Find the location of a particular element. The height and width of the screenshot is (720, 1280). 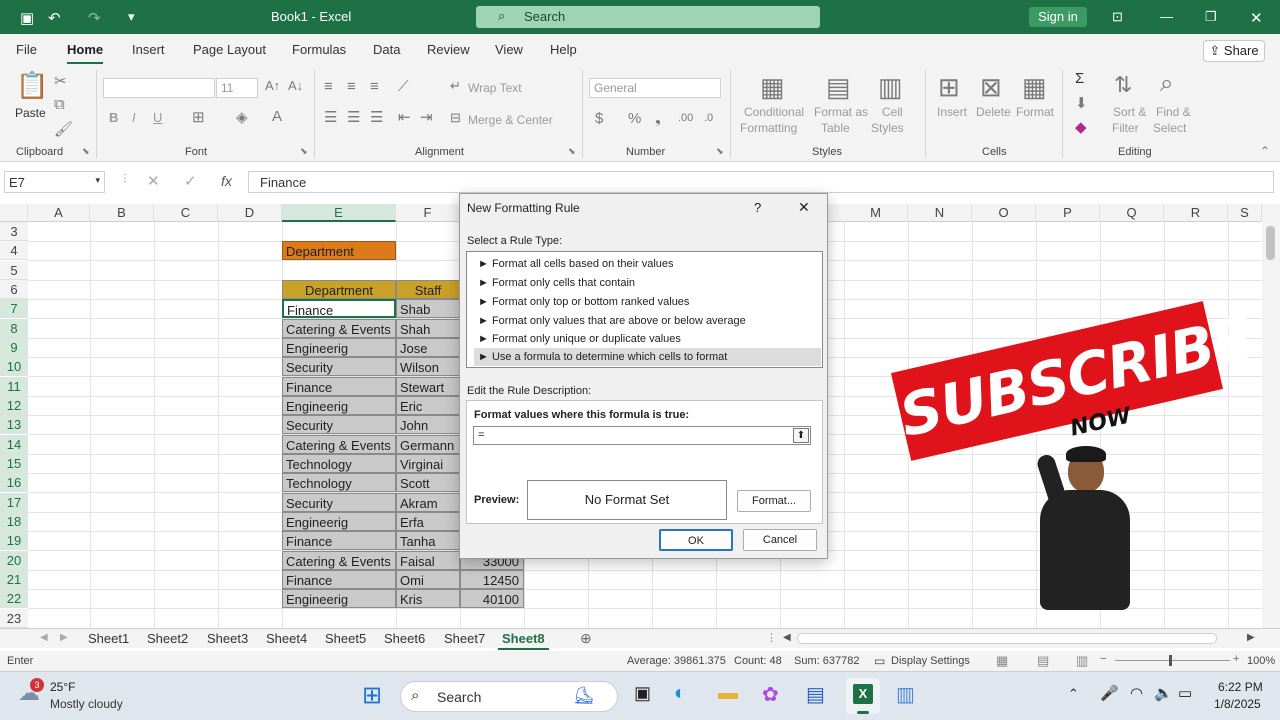

font-grow-icon: A↑ is located at coordinates (272, 85).